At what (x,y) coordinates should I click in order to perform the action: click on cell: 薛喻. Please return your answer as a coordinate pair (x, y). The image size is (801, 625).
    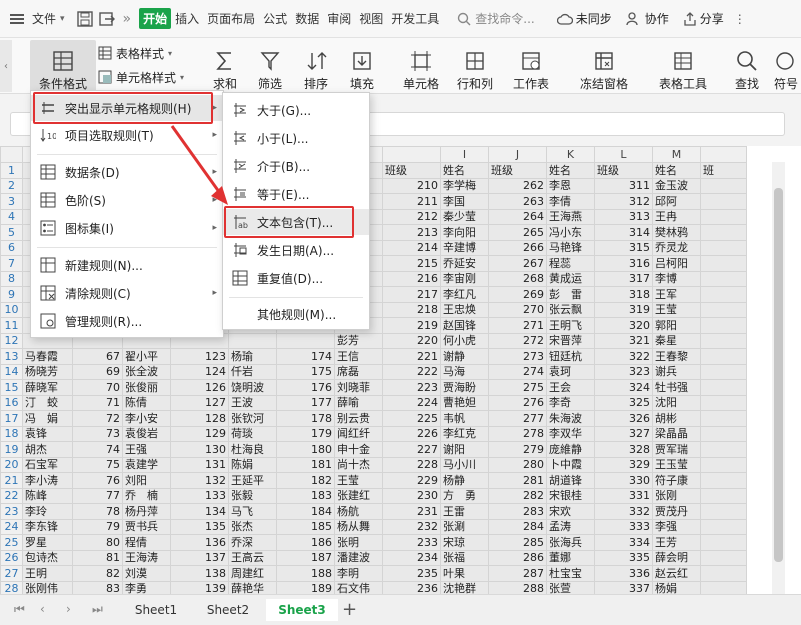
    Looking at the image, I should click on (358, 402).